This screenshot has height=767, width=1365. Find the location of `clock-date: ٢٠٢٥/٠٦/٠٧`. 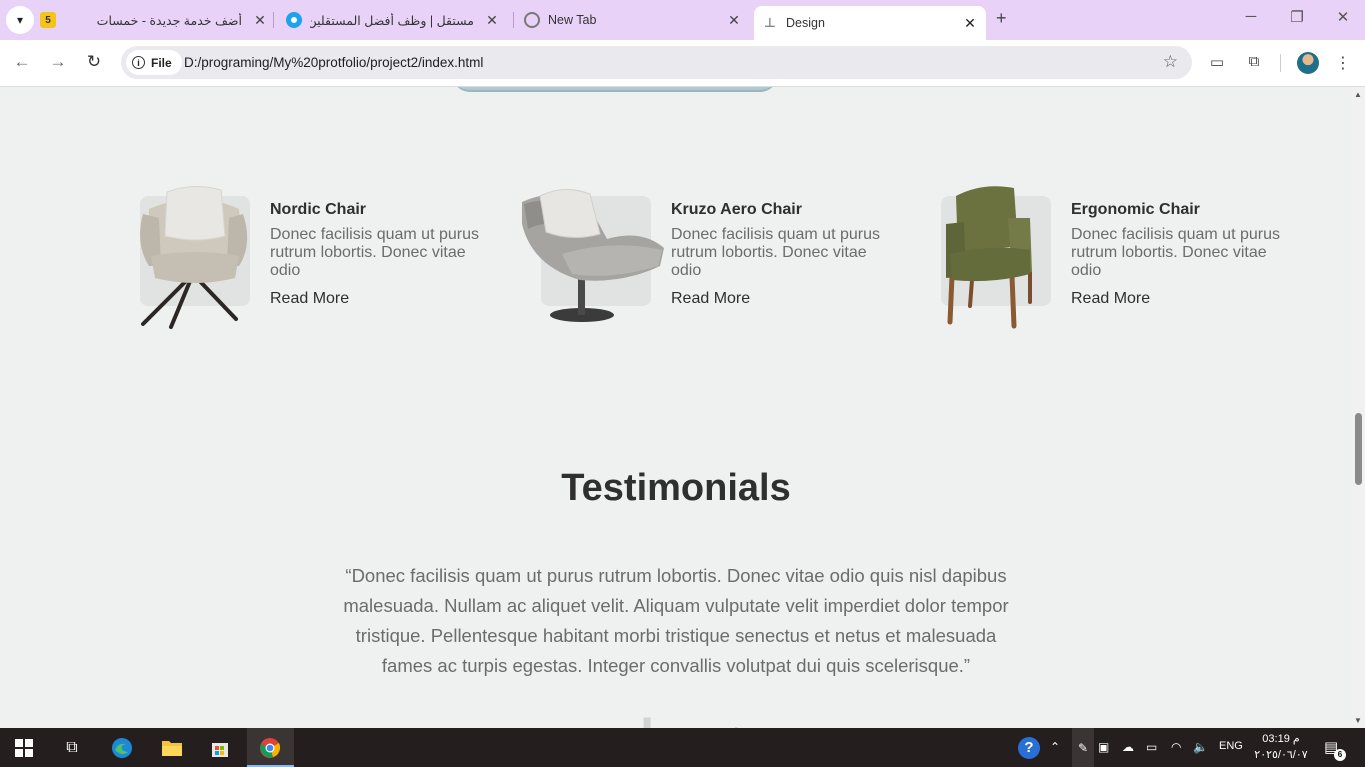

clock-date: ٢٠٢٥/٠٦/٠٧ is located at coordinates (1281, 755).